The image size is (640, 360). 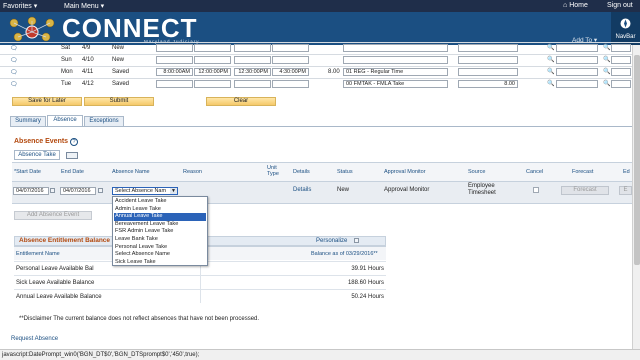 I want to click on page-scrollbar, so click(x=636, y=197).